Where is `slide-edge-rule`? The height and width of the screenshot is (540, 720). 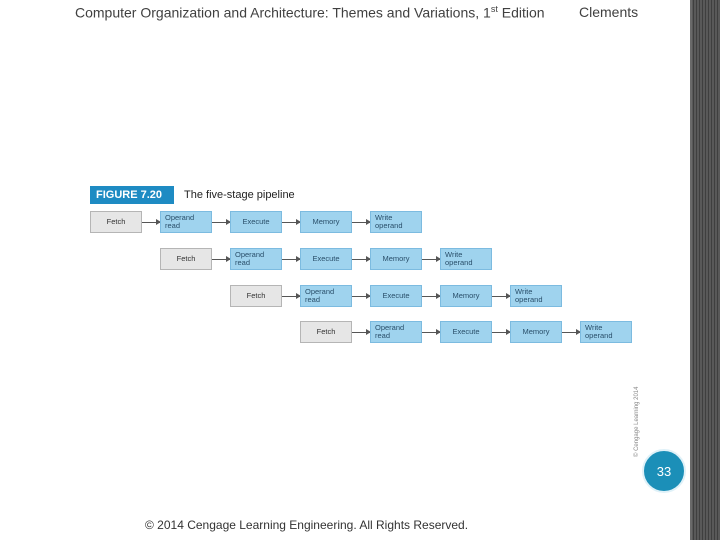
slide-edge-rule is located at coordinates (691, 270).